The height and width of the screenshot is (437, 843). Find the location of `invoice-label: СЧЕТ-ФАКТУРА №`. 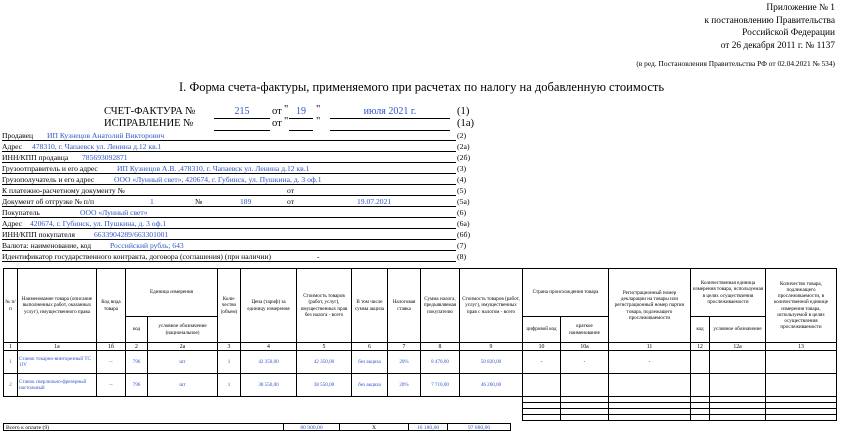

invoice-label: СЧЕТ-ФАКТУРА № is located at coordinates (150, 111).